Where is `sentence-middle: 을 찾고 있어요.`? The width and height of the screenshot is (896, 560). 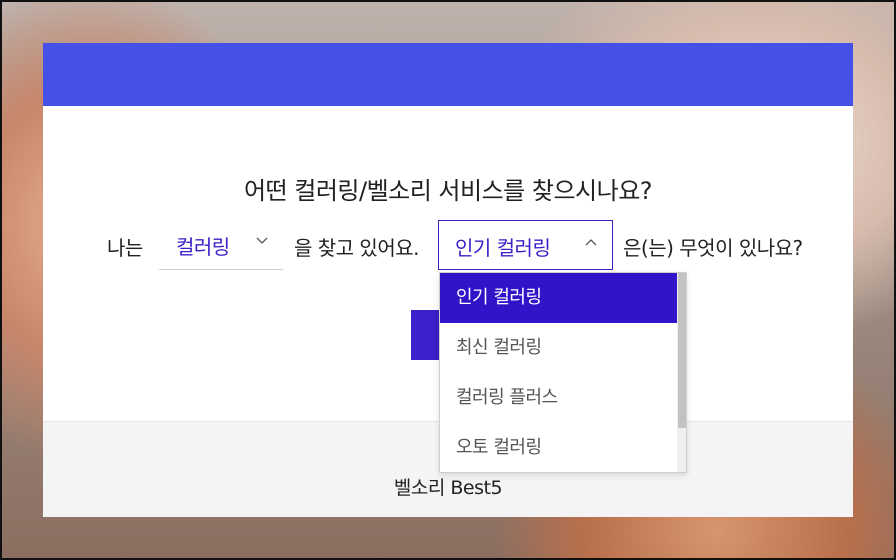
sentence-middle: 을 찾고 있어요. is located at coordinates (356, 248).